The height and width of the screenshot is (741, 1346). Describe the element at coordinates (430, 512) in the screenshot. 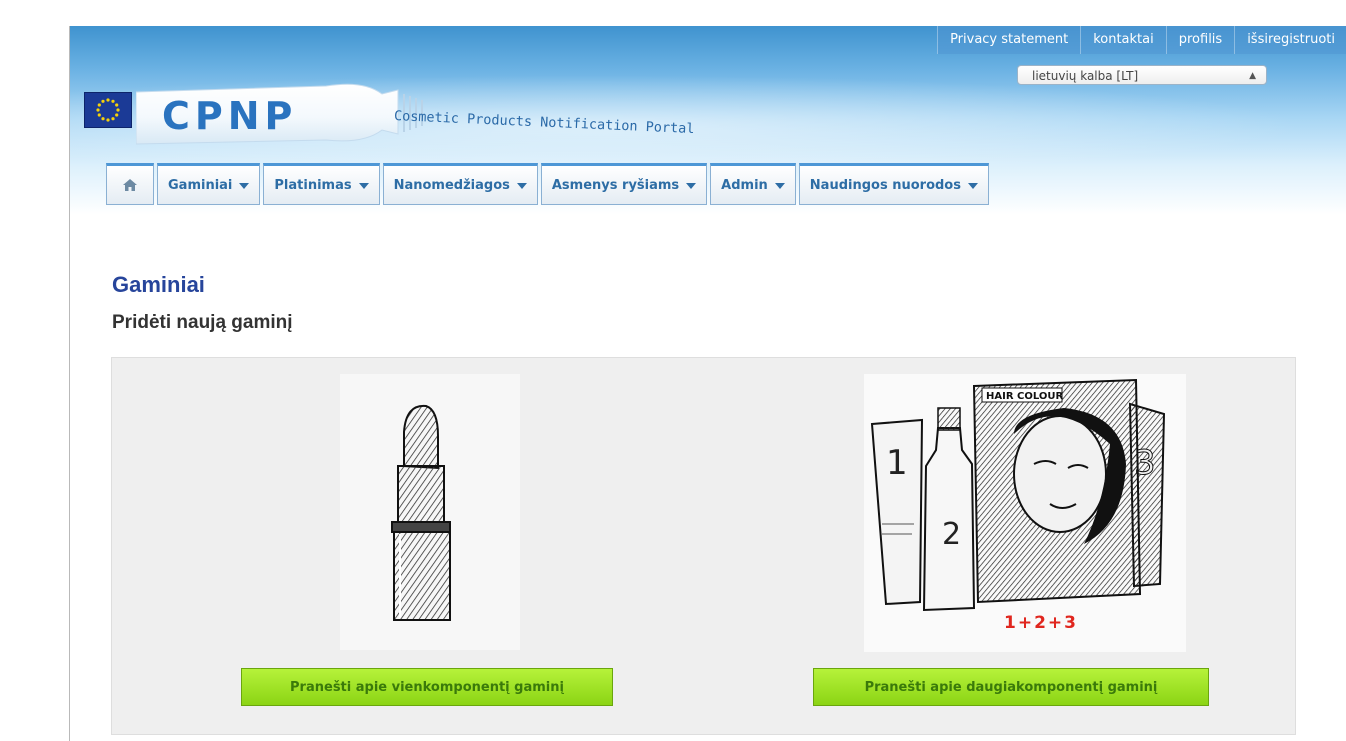

I see `lipstick-image` at that location.